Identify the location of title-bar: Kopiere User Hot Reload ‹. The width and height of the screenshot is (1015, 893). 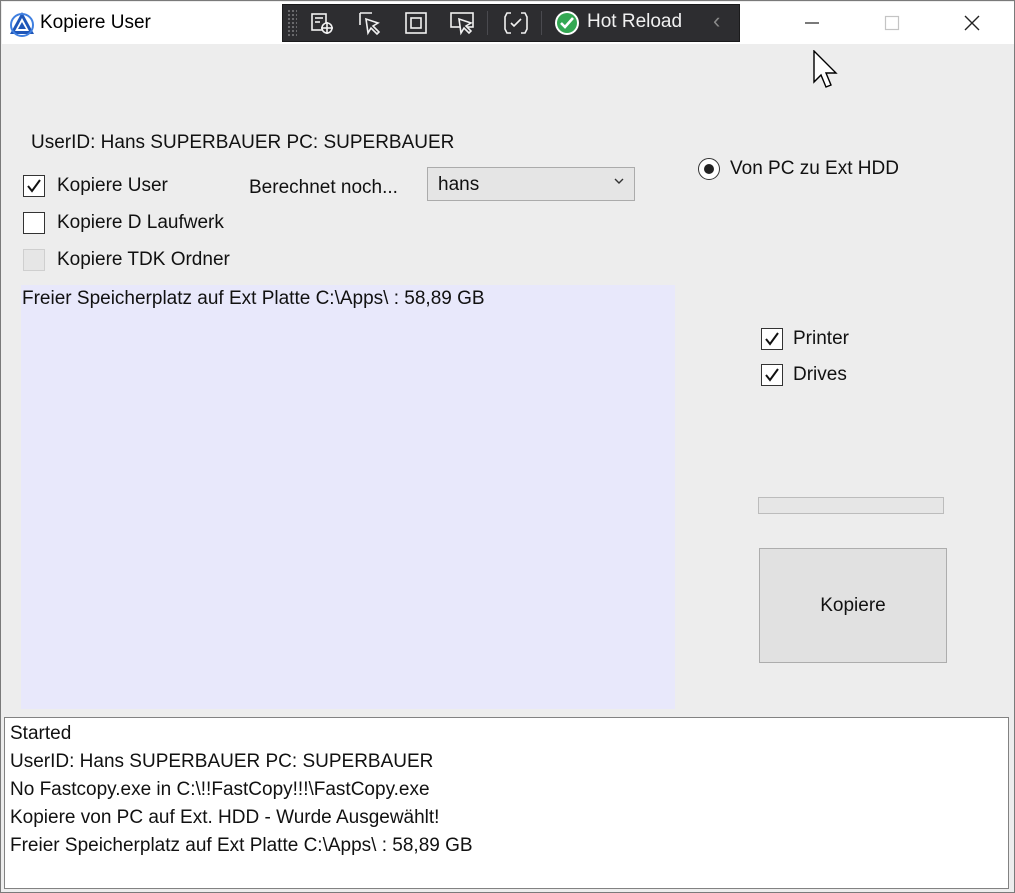
(508, 23).